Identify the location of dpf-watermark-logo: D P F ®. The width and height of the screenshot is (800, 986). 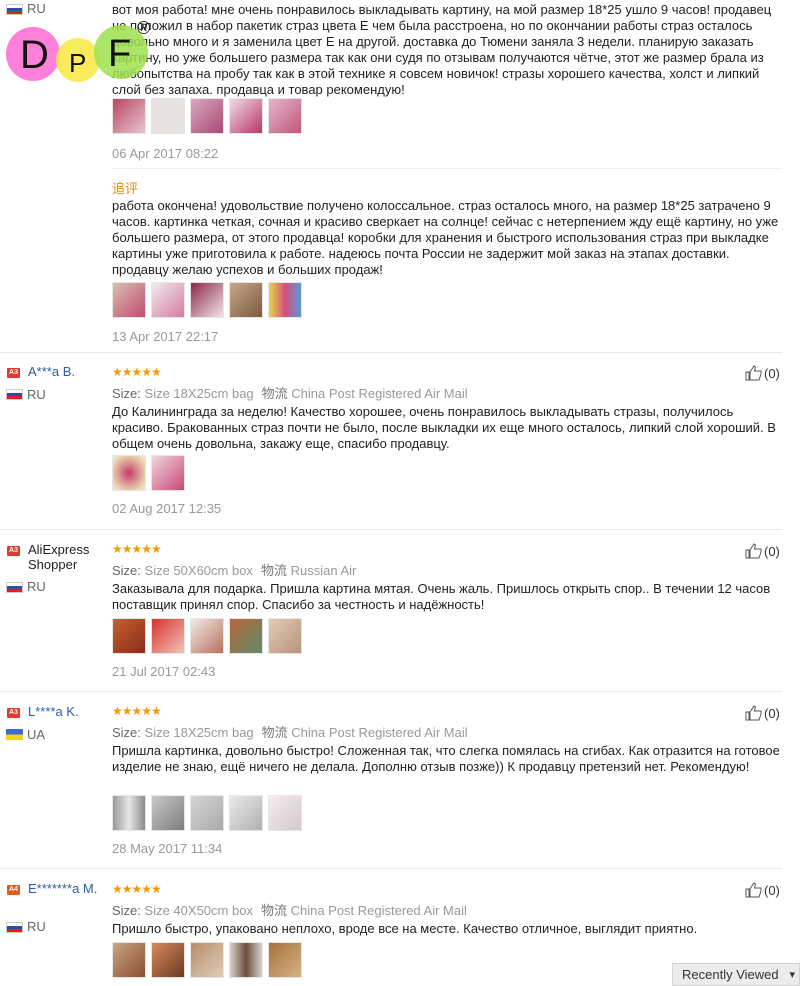
(78, 50).